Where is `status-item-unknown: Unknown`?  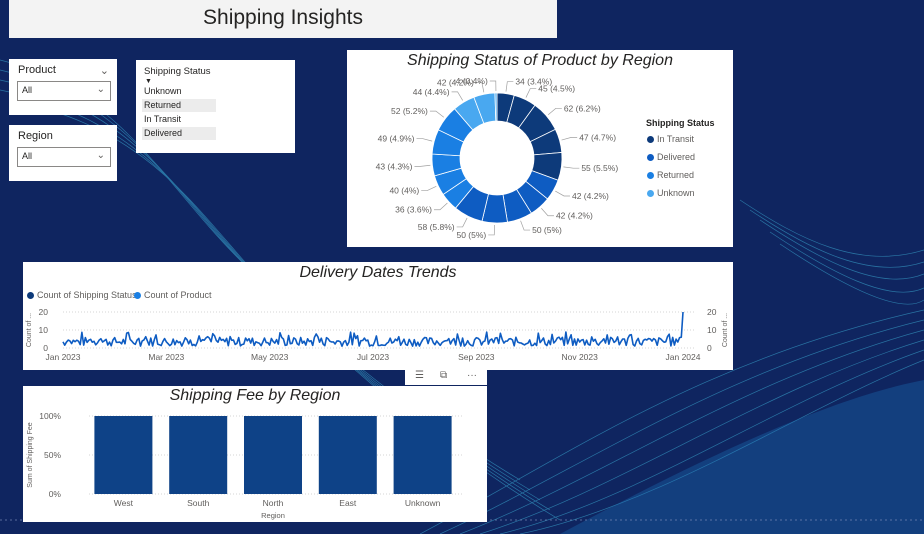 status-item-unknown: Unknown is located at coordinates (179, 91).